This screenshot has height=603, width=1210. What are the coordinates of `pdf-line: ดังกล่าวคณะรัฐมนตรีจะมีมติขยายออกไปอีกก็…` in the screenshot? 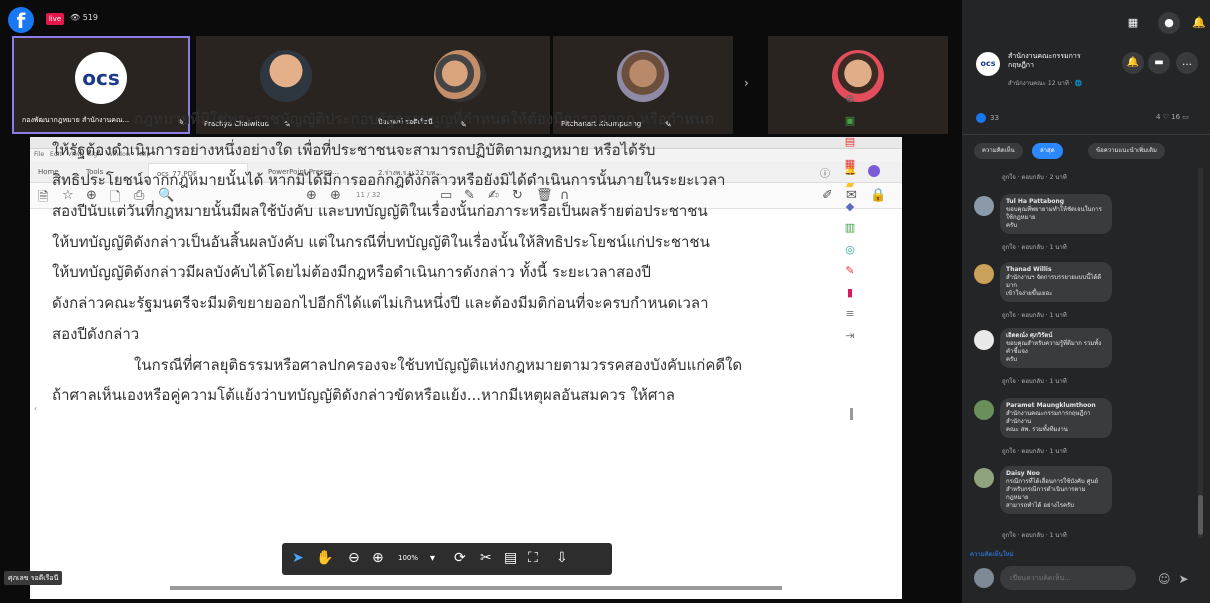 It's located at (380, 303).